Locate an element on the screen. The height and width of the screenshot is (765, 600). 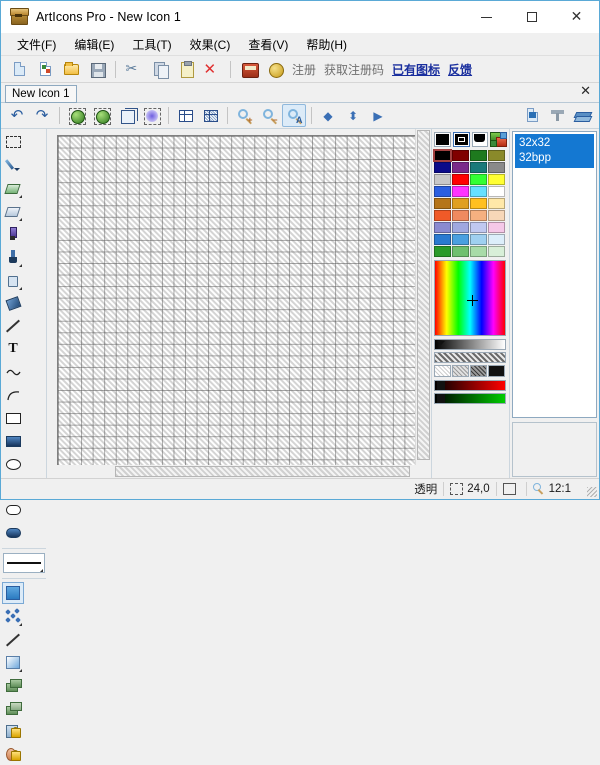
menu-effects: 效果(C) is located at coordinates (210, 44).